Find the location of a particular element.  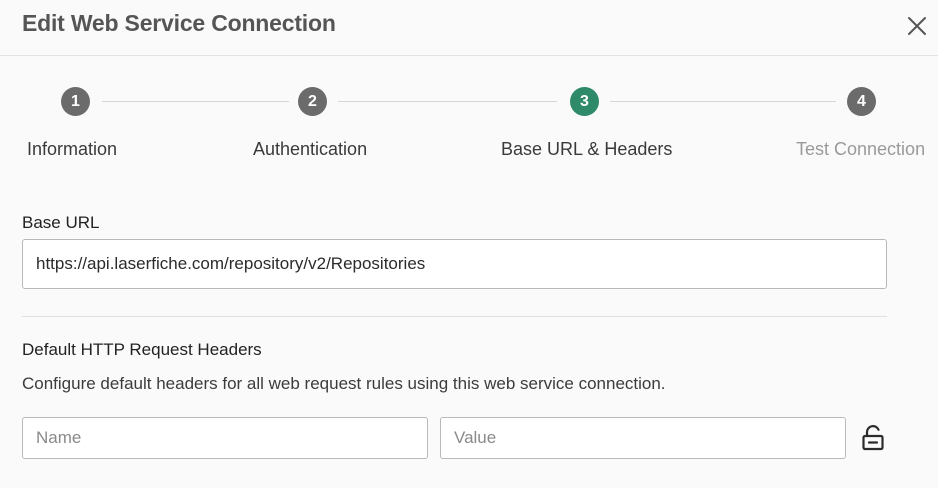

step-1-circle: 1 is located at coordinates (75, 101).